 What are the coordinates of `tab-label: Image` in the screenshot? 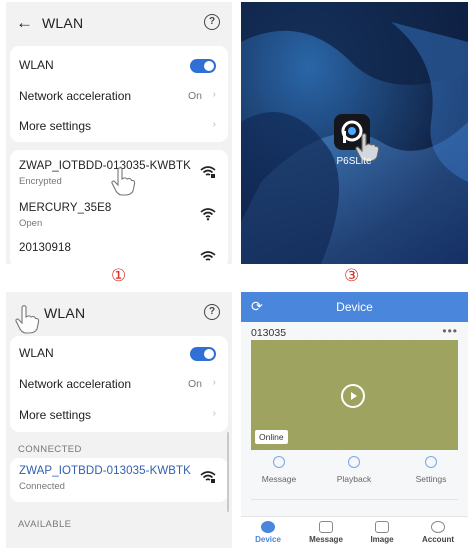 It's located at (382, 539).